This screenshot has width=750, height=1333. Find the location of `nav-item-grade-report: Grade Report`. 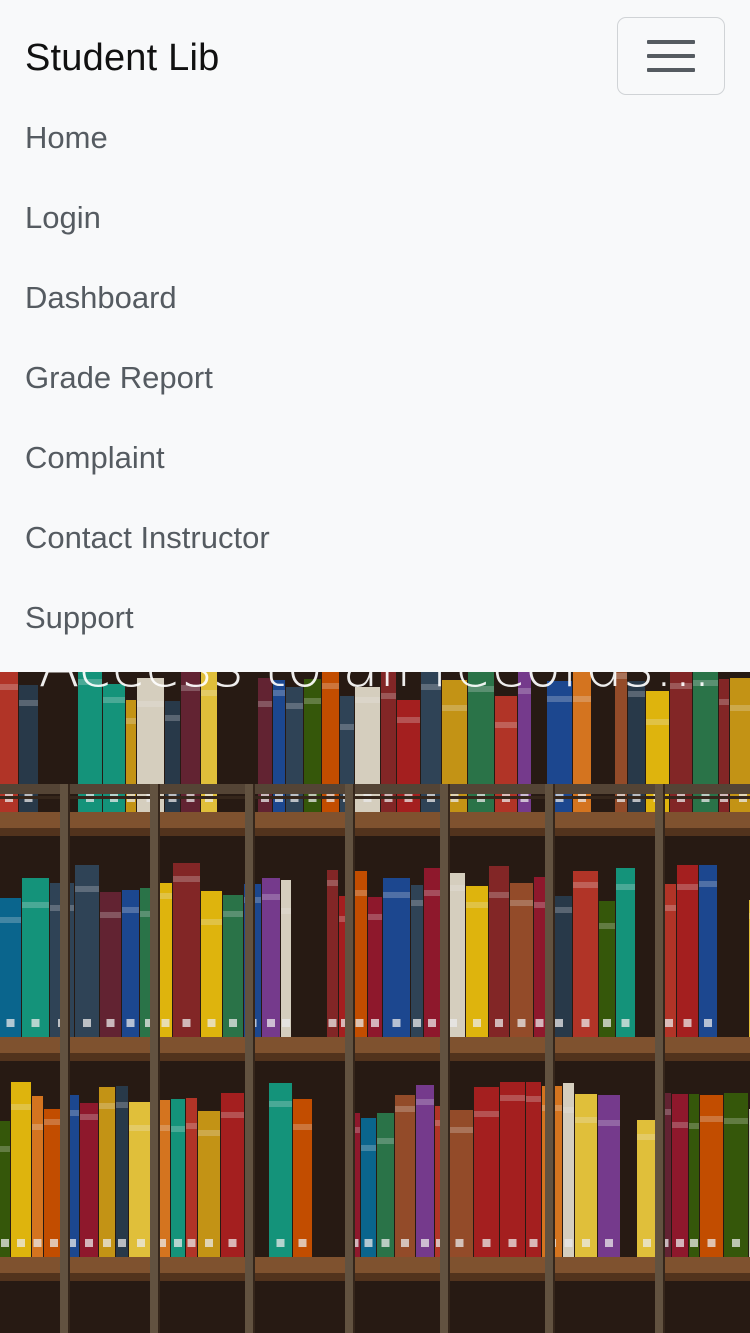

nav-item-grade-report: Grade Report is located at coordinates (375, 378).